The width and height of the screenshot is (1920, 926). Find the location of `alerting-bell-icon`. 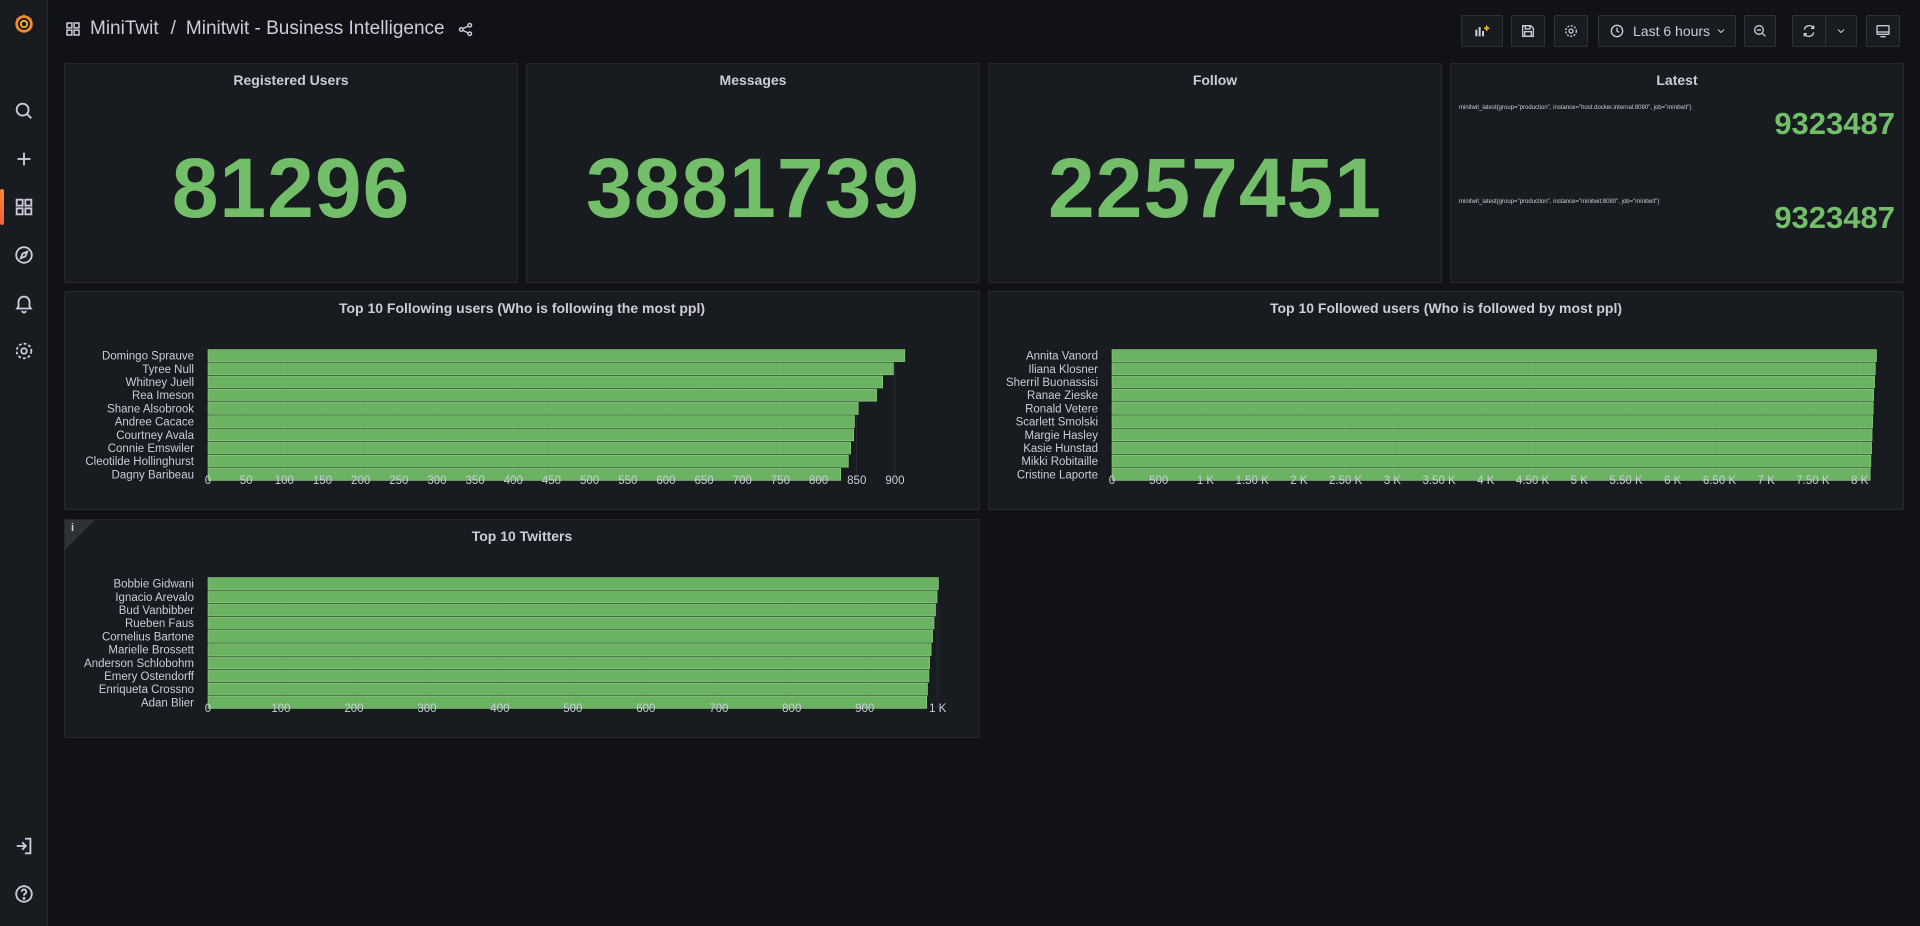

alerting-bell-icon is located at coordinates (24, 303).